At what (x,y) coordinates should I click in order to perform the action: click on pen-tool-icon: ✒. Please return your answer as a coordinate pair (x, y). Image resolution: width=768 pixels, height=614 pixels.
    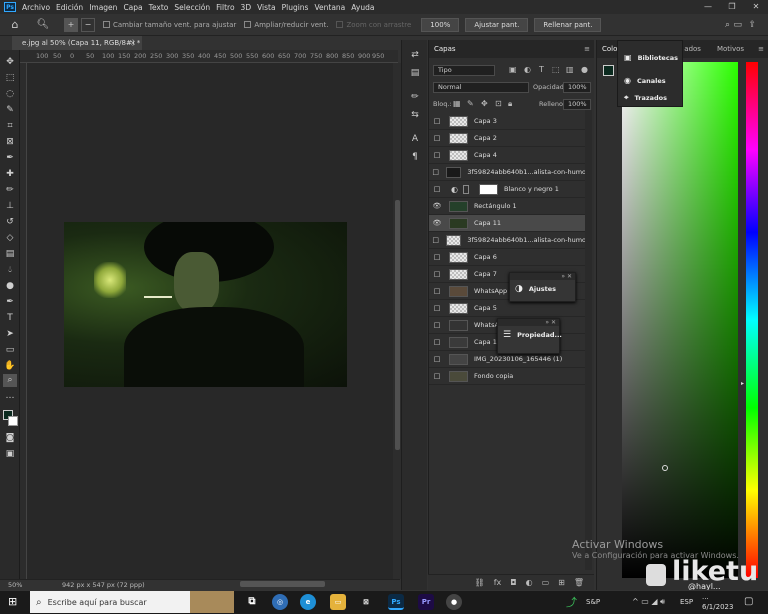
    Looking at the image, I should click on (10, 302).